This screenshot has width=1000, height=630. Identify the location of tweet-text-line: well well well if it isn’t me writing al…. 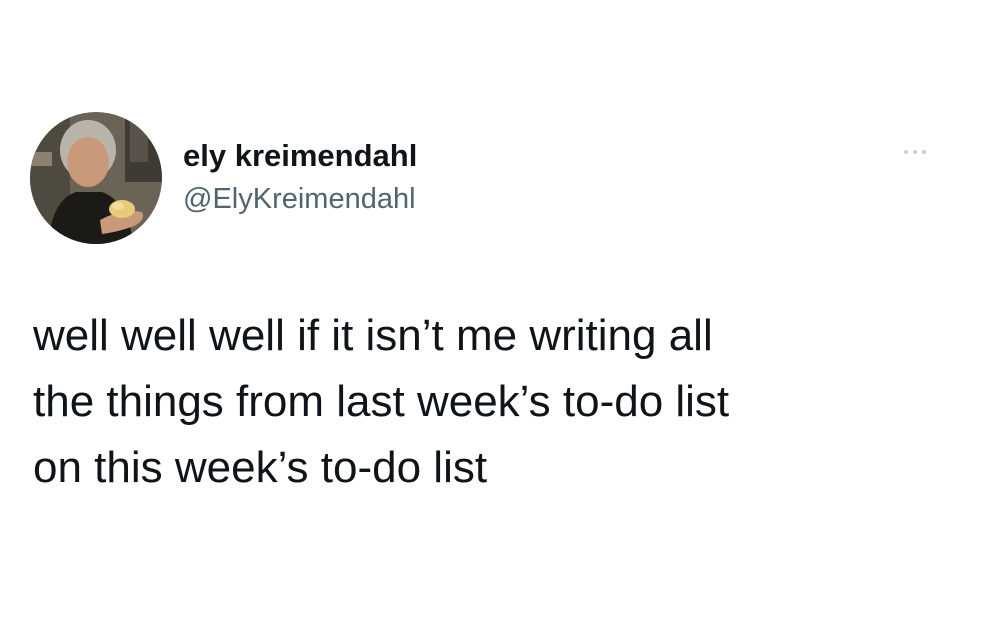
(373, 335).